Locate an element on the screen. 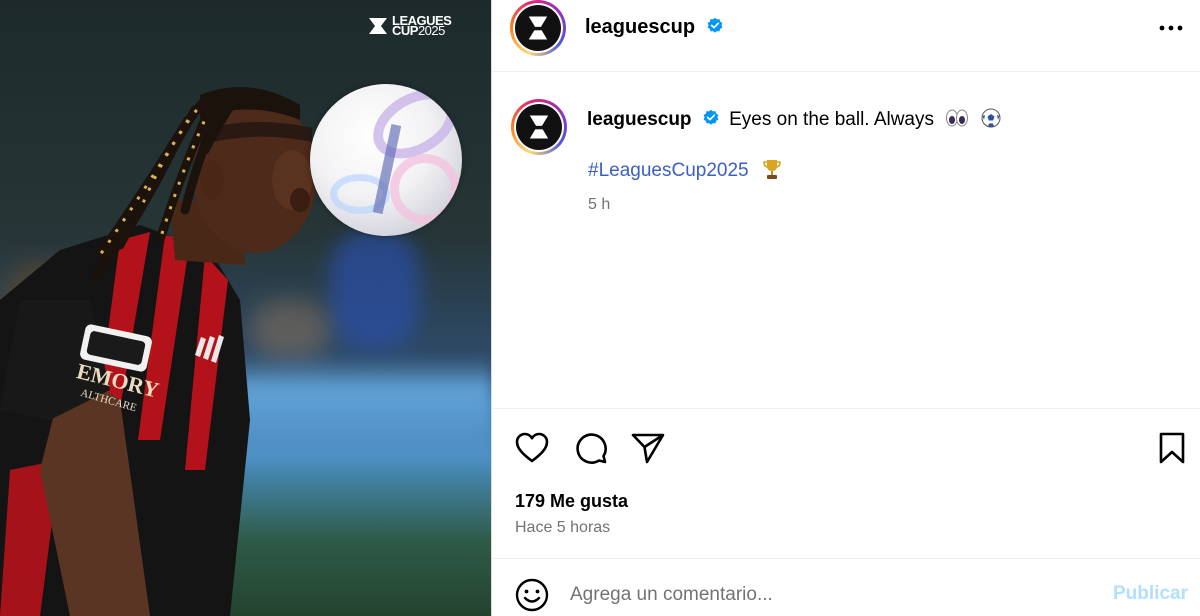 The image size is (1200, 616). posted-time: Hace 5 horas is located at coordinates (563, 527).